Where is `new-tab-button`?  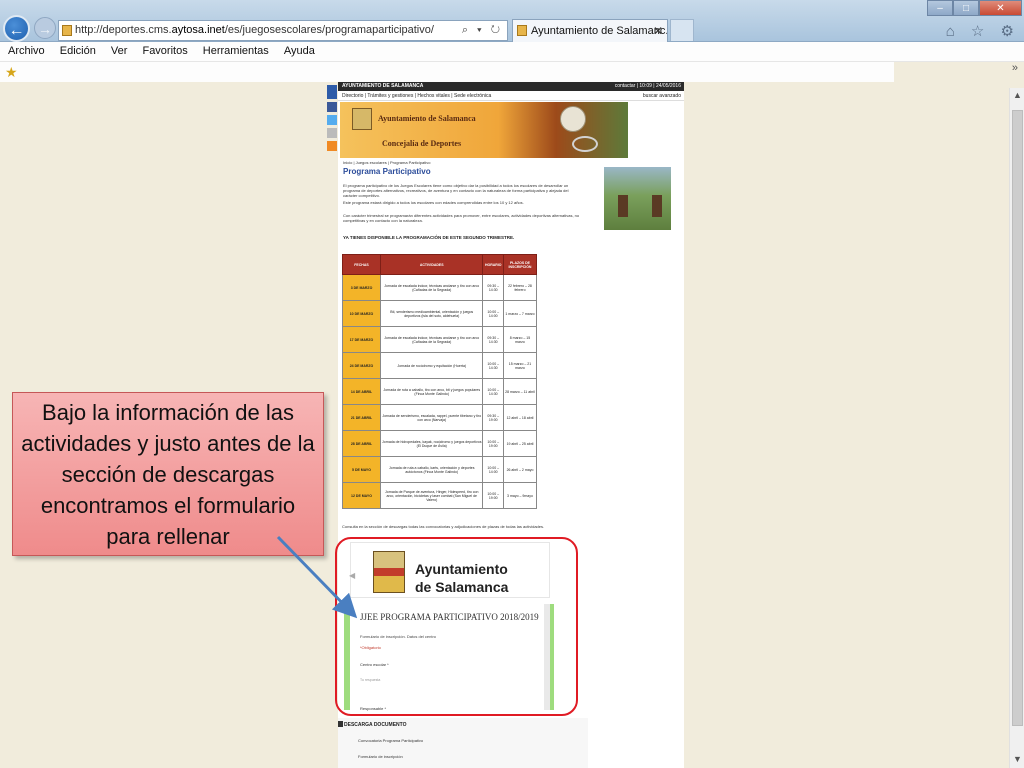 new-tab-button is located at coordinates (682, 30).